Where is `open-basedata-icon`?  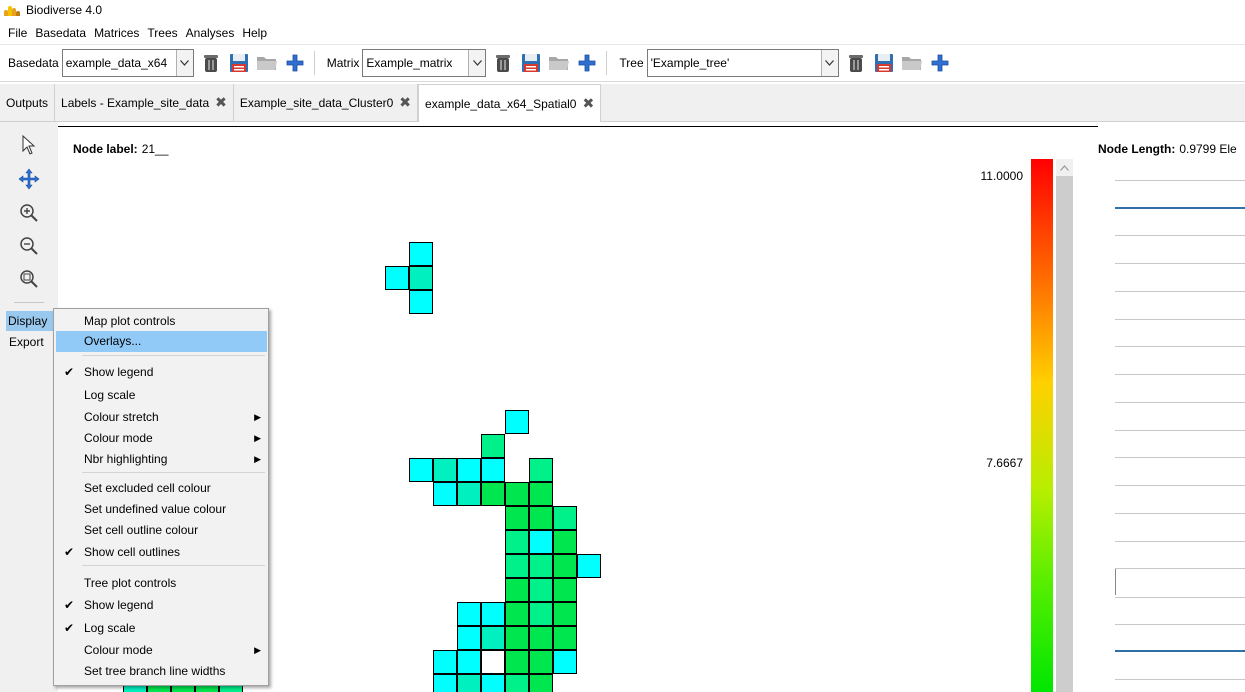
open-basedata-icon is located at coordinates (267, 63).